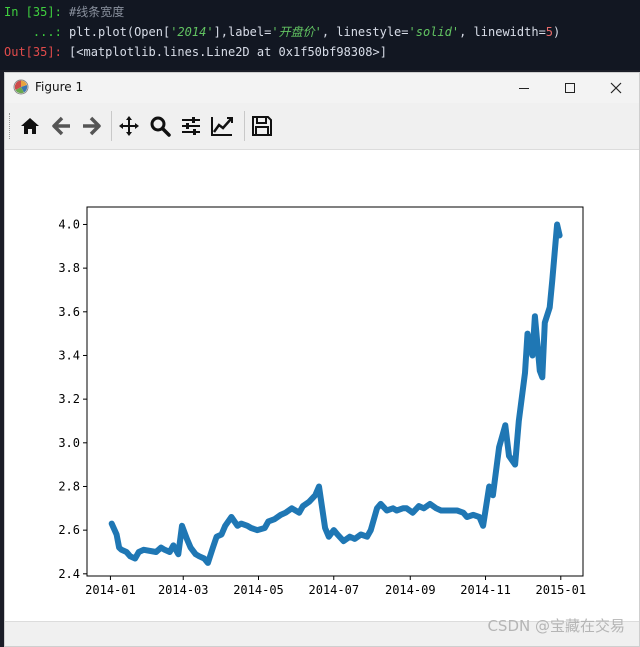 The width and height of the screenshot is (640, 647). Describe the element at coordinates (557, 32) in the screenshot. I see `code-part: )` at that location.